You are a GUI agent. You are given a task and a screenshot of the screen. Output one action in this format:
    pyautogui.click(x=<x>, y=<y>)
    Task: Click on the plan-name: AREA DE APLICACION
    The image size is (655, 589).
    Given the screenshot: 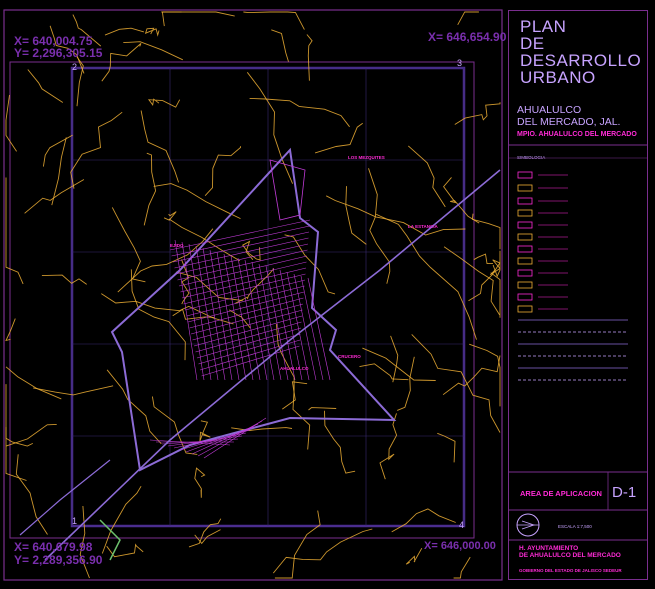 What is the action you would take?
    pyautogui.click(x=561, y=493)
    